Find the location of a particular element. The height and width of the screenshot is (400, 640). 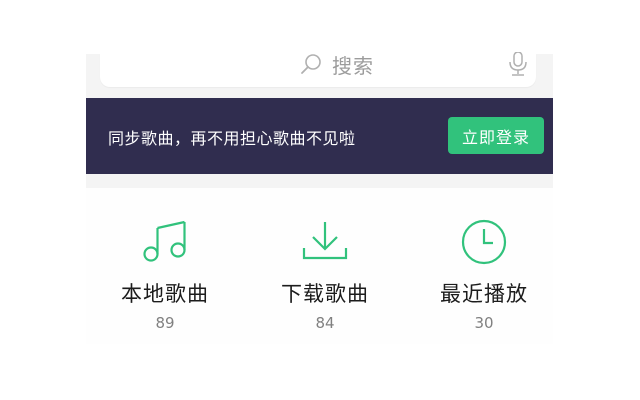

downloaded-songs-label: 下载歌曲 is located at coordinates (325, 294).